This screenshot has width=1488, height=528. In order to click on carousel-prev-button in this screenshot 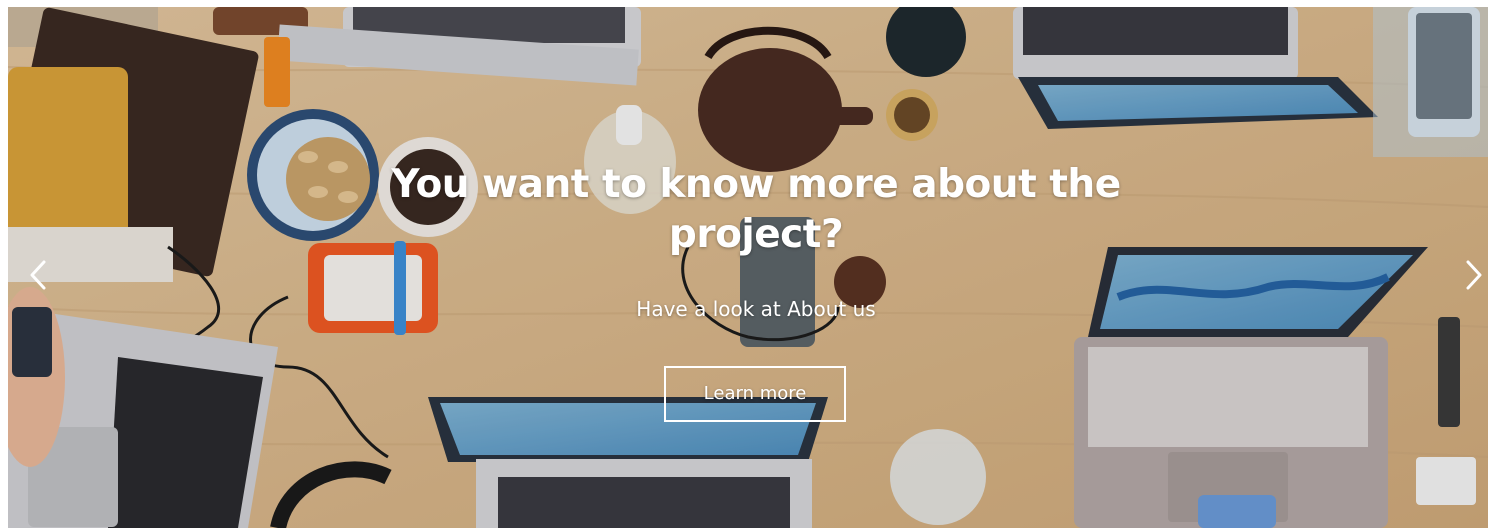, I will do `click(39, 275)`.